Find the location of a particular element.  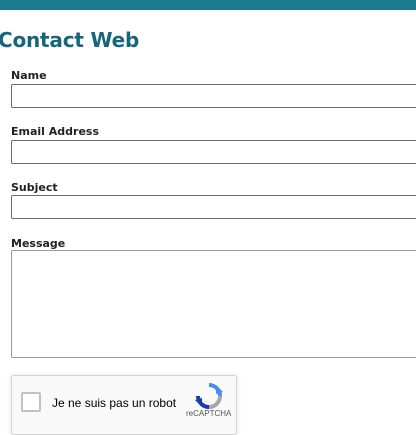

subject-label: Subject is located at coordinates (34, 187).